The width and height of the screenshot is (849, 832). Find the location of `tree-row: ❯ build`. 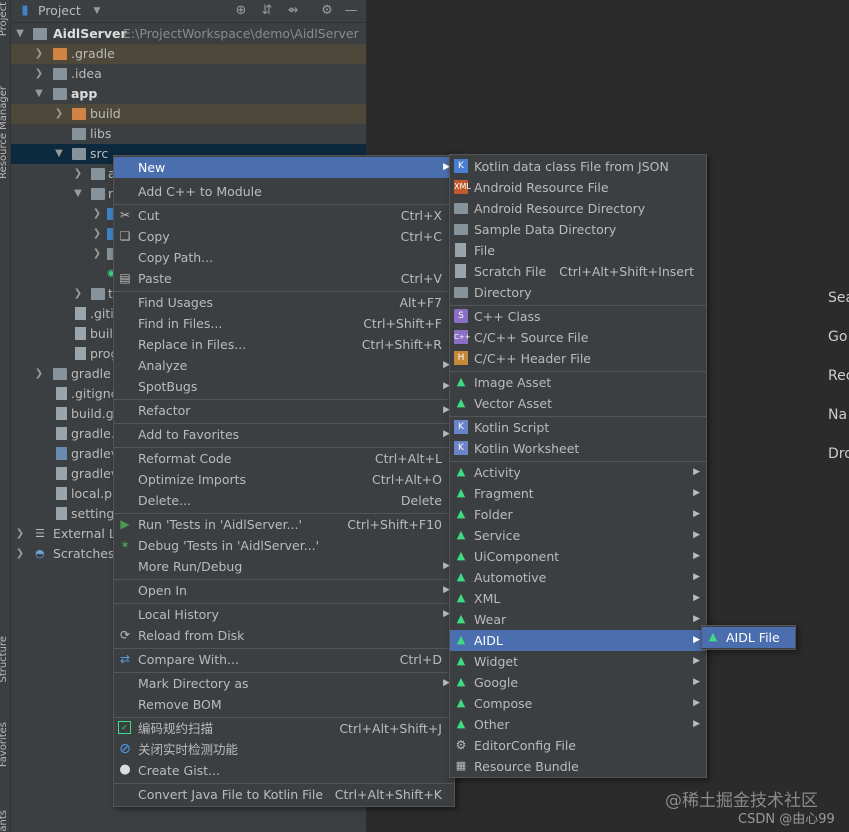

tree-row: ❯ build is located at coordinates (188, 114).